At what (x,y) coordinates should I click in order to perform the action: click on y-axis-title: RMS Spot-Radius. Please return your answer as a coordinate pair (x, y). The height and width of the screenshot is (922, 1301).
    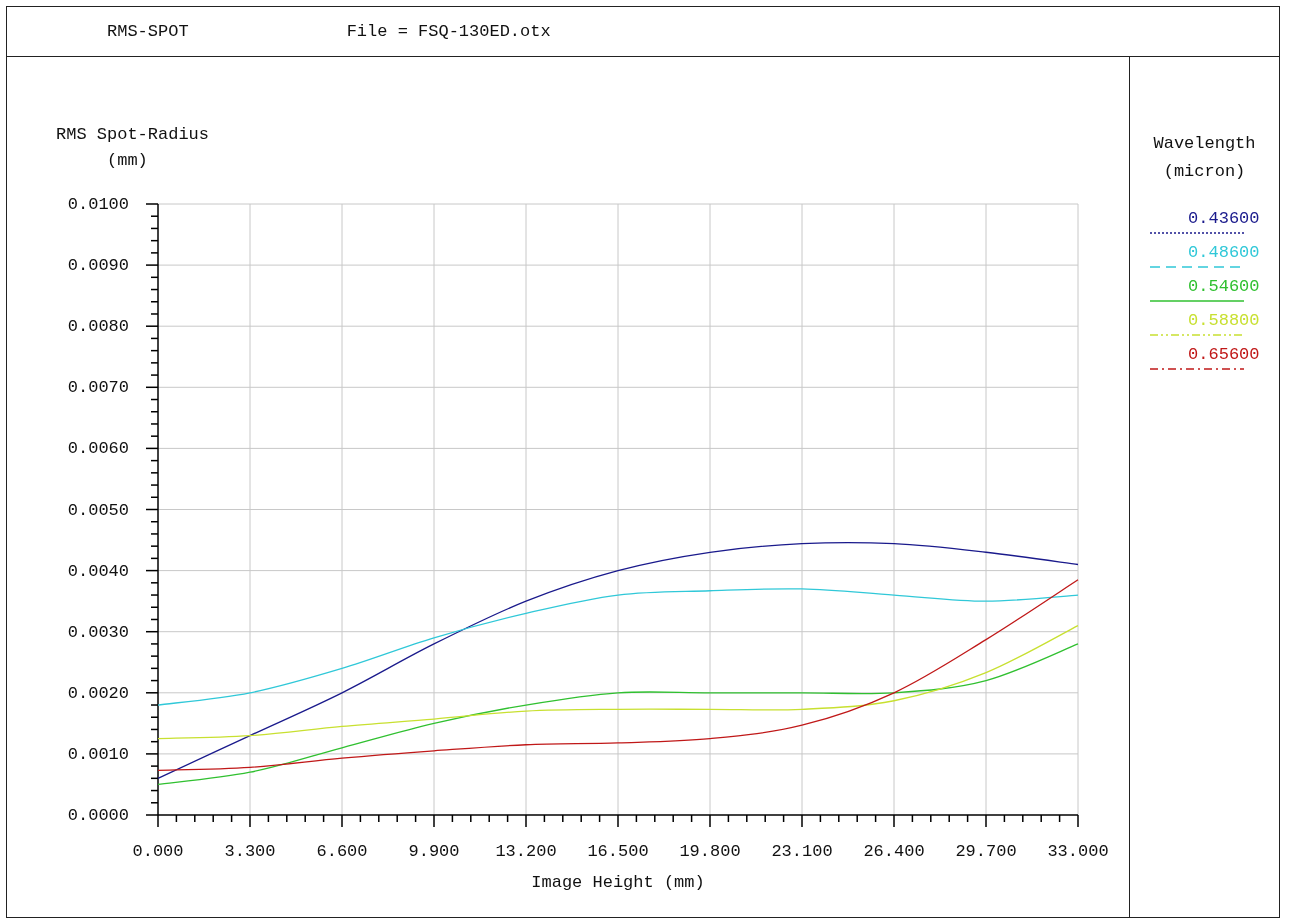
    Looking at the image, I should click on (133, 134).